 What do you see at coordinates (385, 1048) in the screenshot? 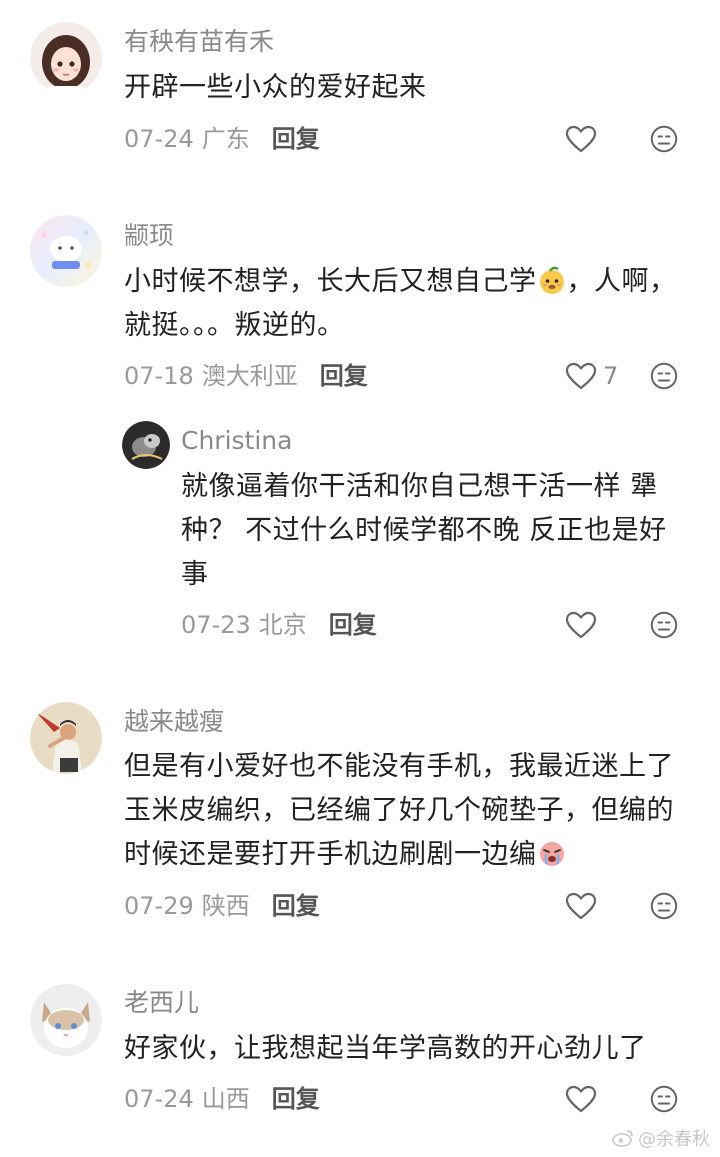
I see `comment-text: 好家伙，让我想起当年学高数的开心劲儿了` at bounding box center [385, 1048].